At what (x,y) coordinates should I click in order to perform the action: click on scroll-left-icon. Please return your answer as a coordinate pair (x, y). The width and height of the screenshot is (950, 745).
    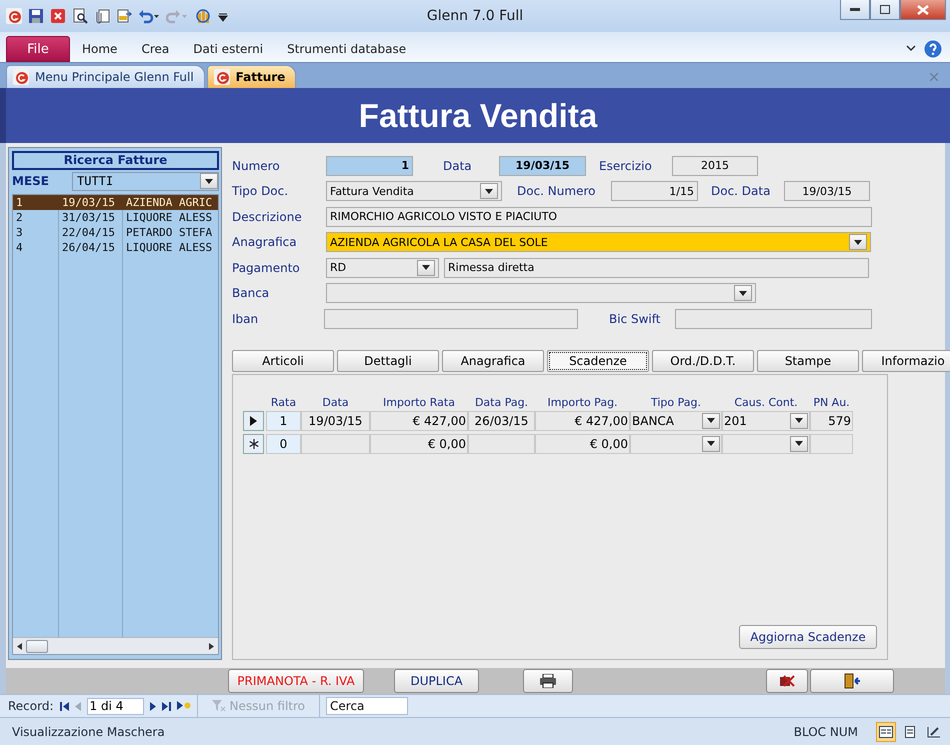
    Looking at the image, I should click on (19, 646).